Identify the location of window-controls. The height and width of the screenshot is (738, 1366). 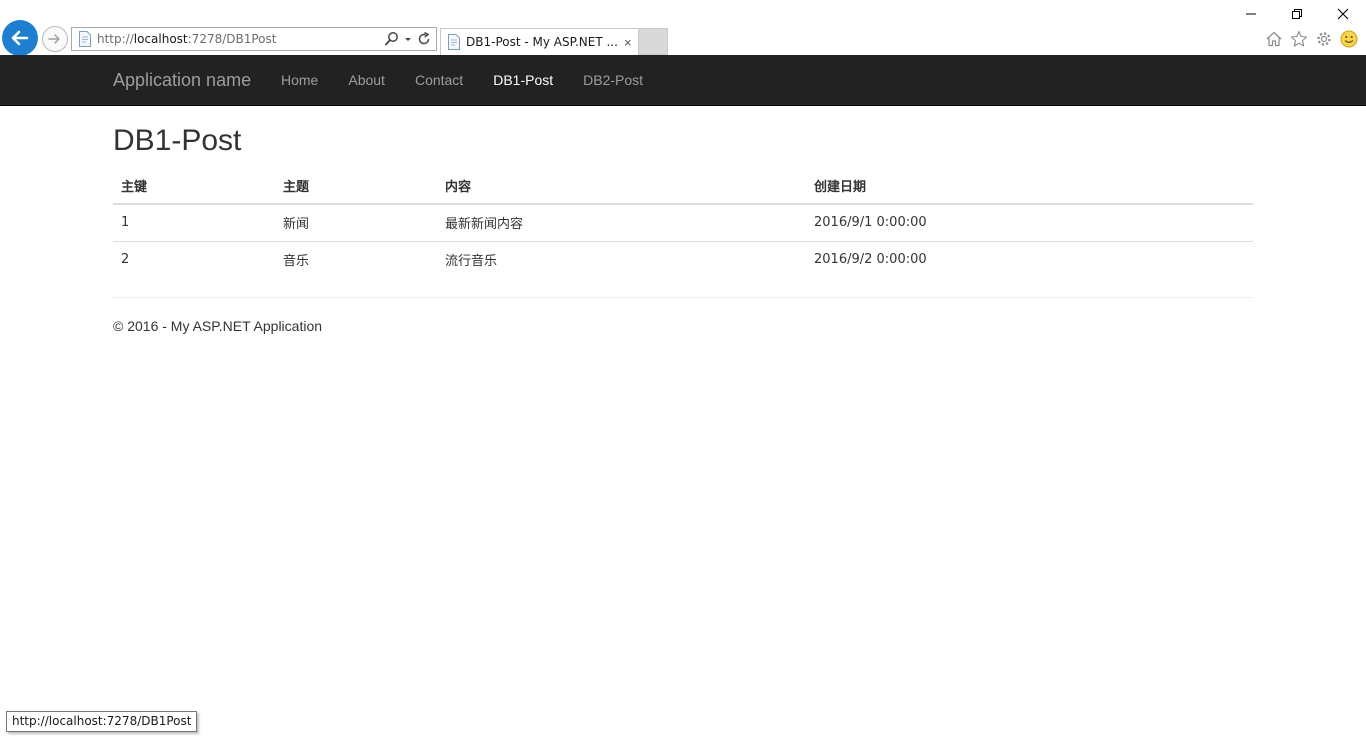
(1297, 14).